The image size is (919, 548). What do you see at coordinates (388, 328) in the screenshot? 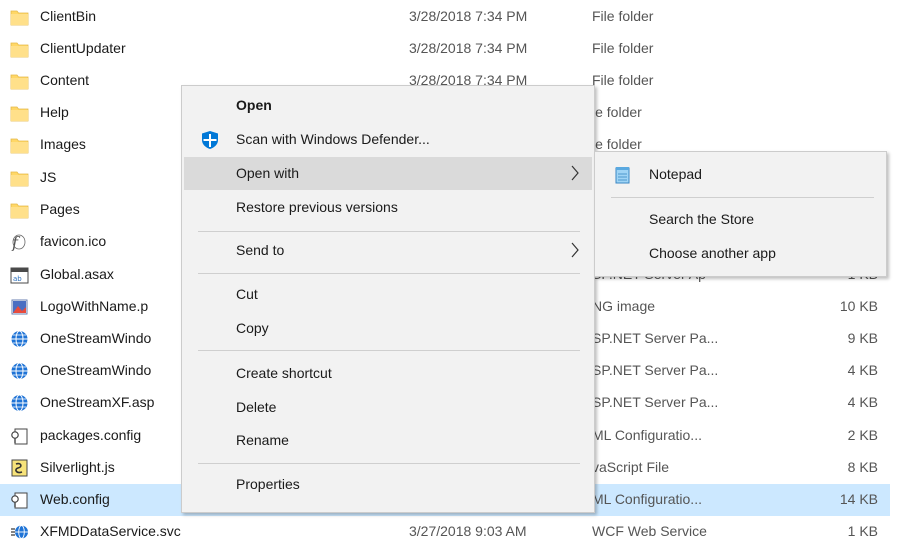
I see `menu-item-copy: Copy` at bounding box center [388, 328].